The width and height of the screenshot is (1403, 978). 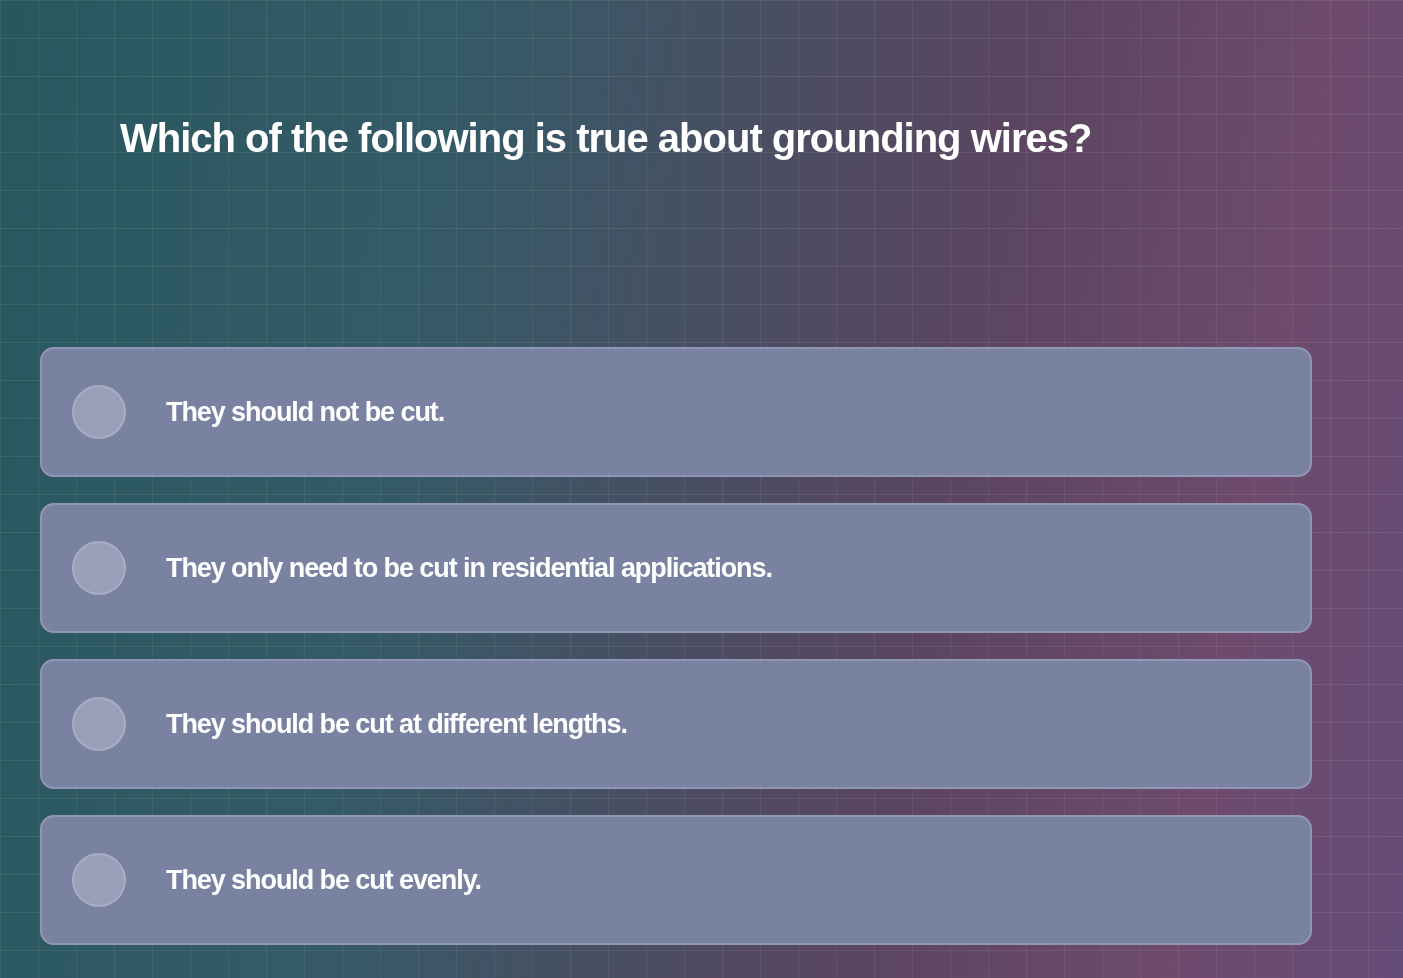 I want to click on answer-option: They only need to be cut in residential applications., so click(x=676, y=568).